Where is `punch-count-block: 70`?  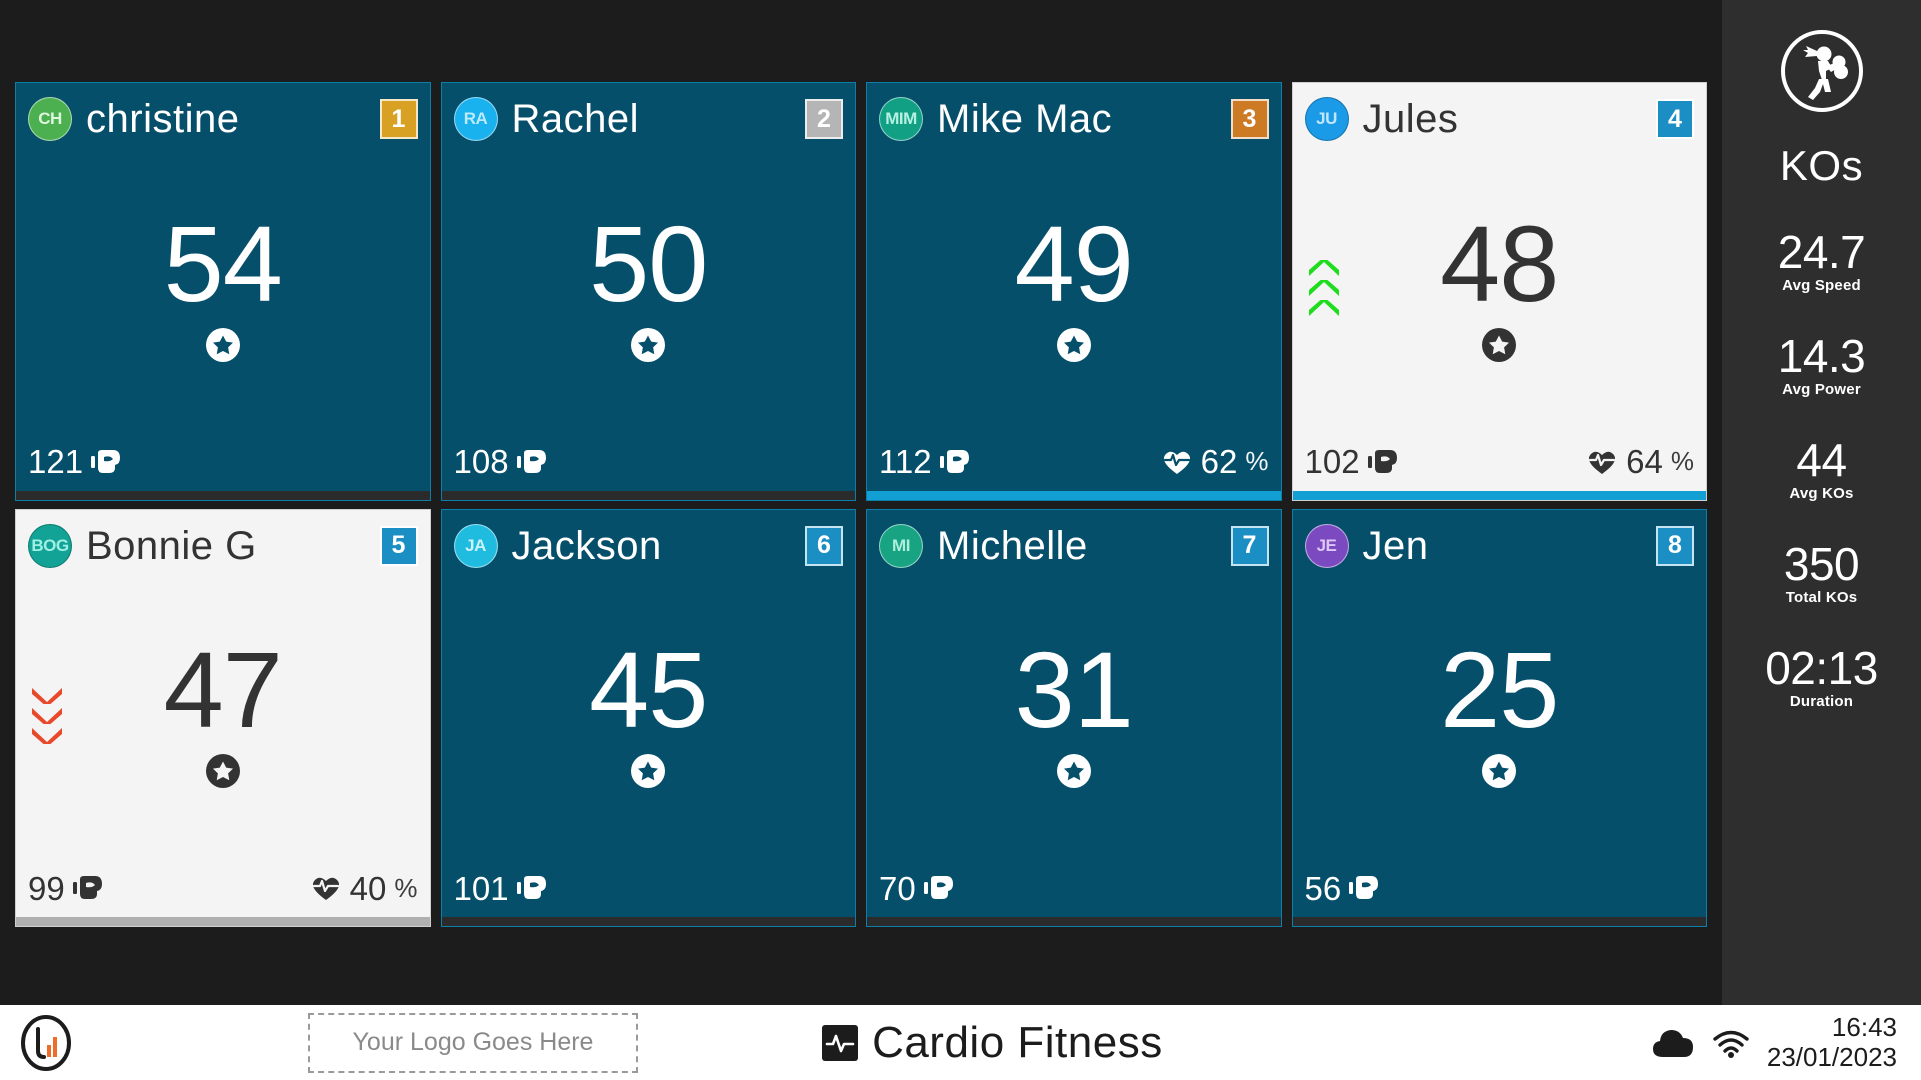
punch-count-block: 70 is located at coordinates (916, 888).